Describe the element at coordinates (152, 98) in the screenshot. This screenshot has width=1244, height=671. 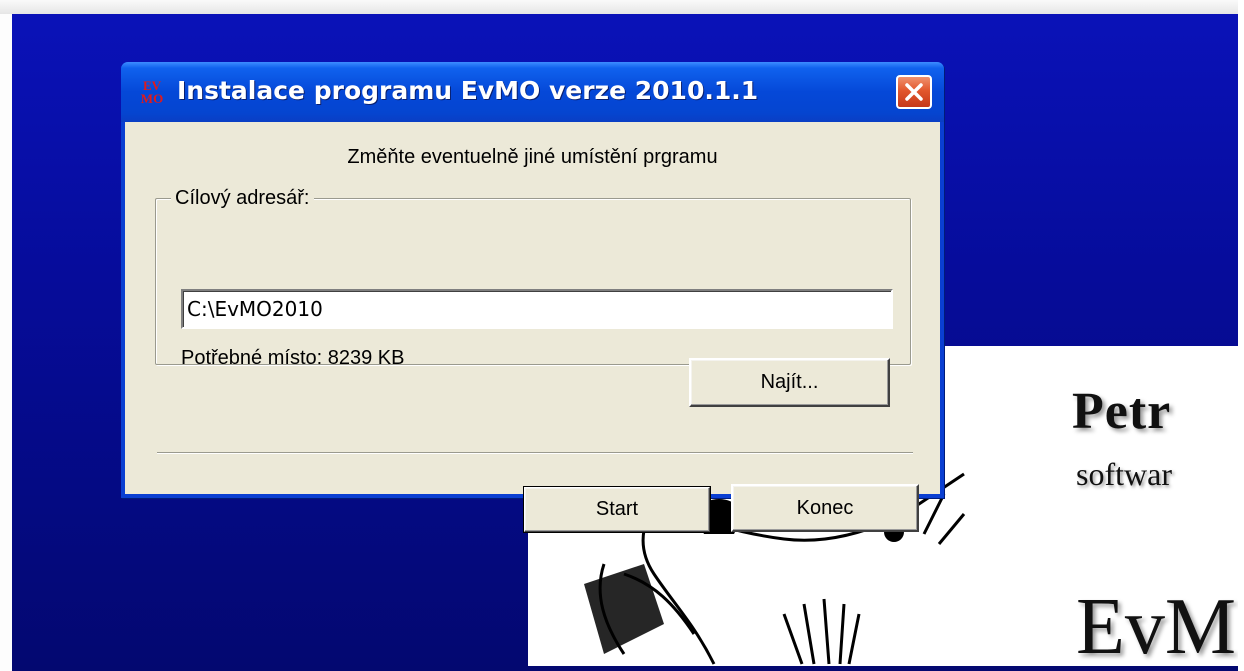
I see `logo-line-2: MO` at that location.